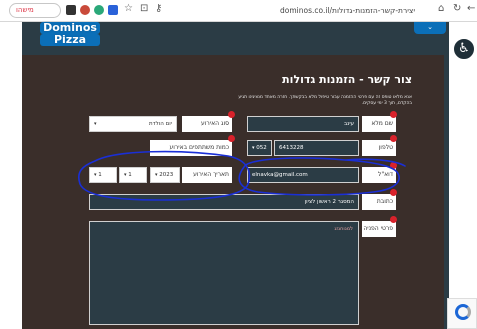 The height and width of the screenshot is (329, 477). I want to click on name-field: עינב, so click(303, 124).